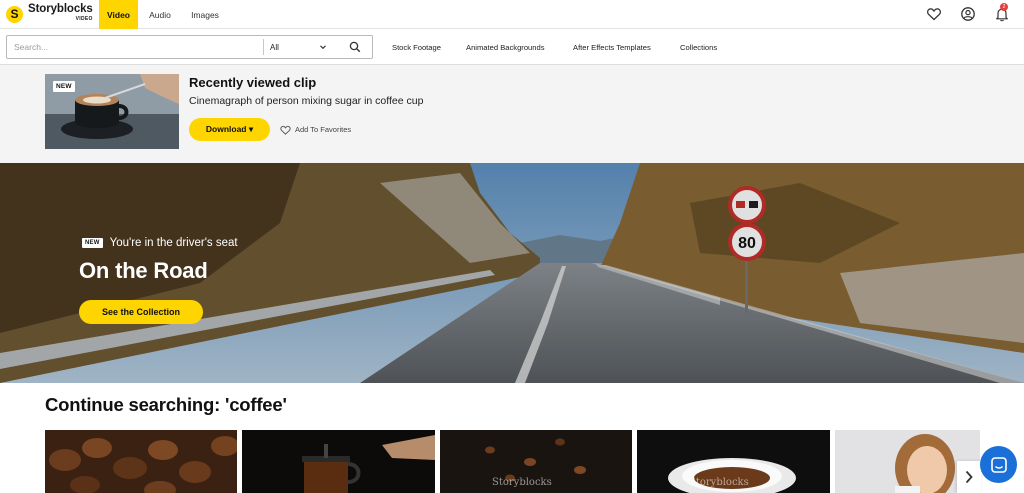 This screenshot has width=1024, height=493. What do you see at coordinates (60, 9) in the screenshot?
I see `logo-name: Storyblocks` at bounding box center [60, 9].